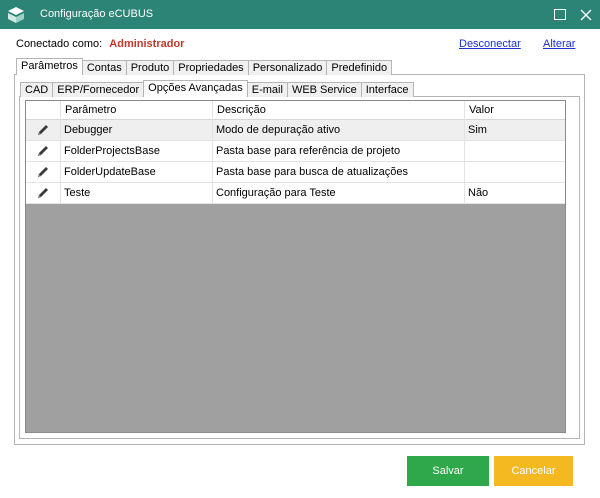 Image resolution: width=600 pixels, height=498 pixels. What do you see at coordinates (339, 130) in the screenshot?
I see `description-cell: Modo de depuração ativo` at bounding box center [339, 130].